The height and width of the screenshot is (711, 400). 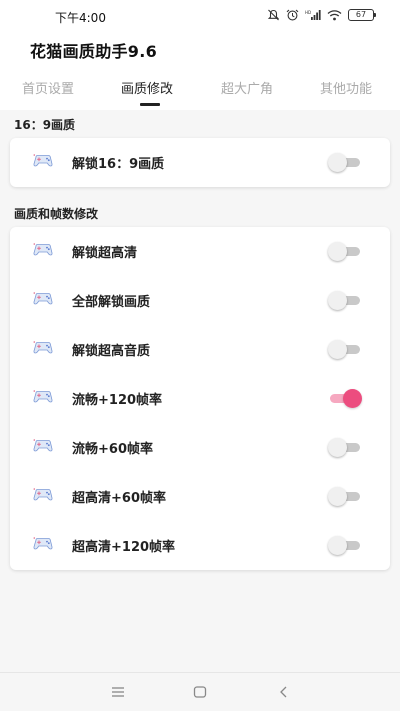 I want to click on setting-row: 超高清+60帧率, so click(x=200, y=496).